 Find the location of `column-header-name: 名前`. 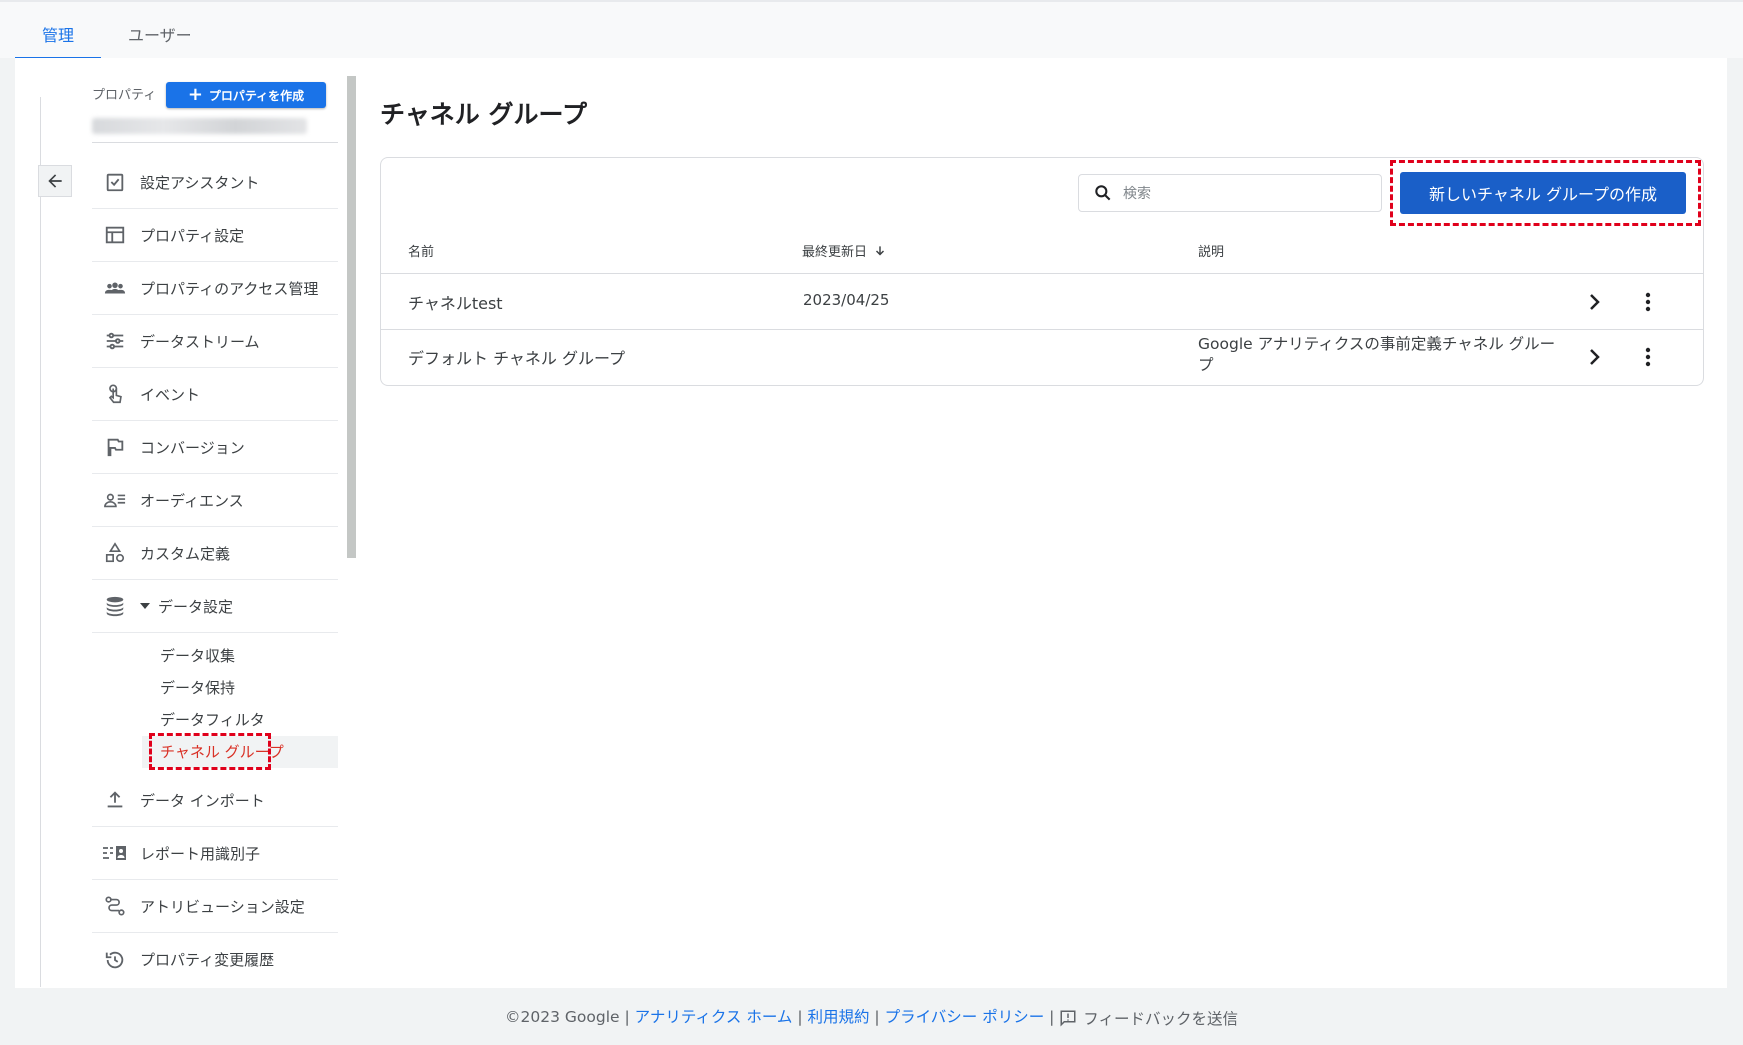

column-header-name: 名前 is located at coordinates (421, 250).